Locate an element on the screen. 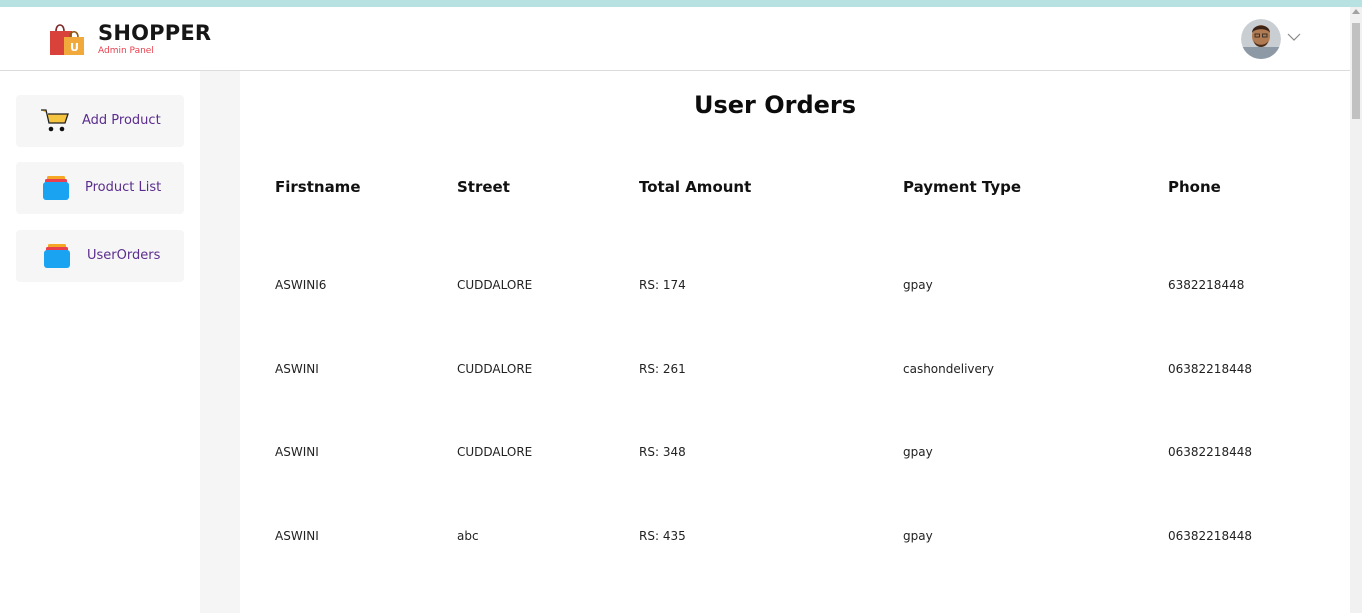  sidebar-item-add-product: Add Product is located at coordinates (100, 121).